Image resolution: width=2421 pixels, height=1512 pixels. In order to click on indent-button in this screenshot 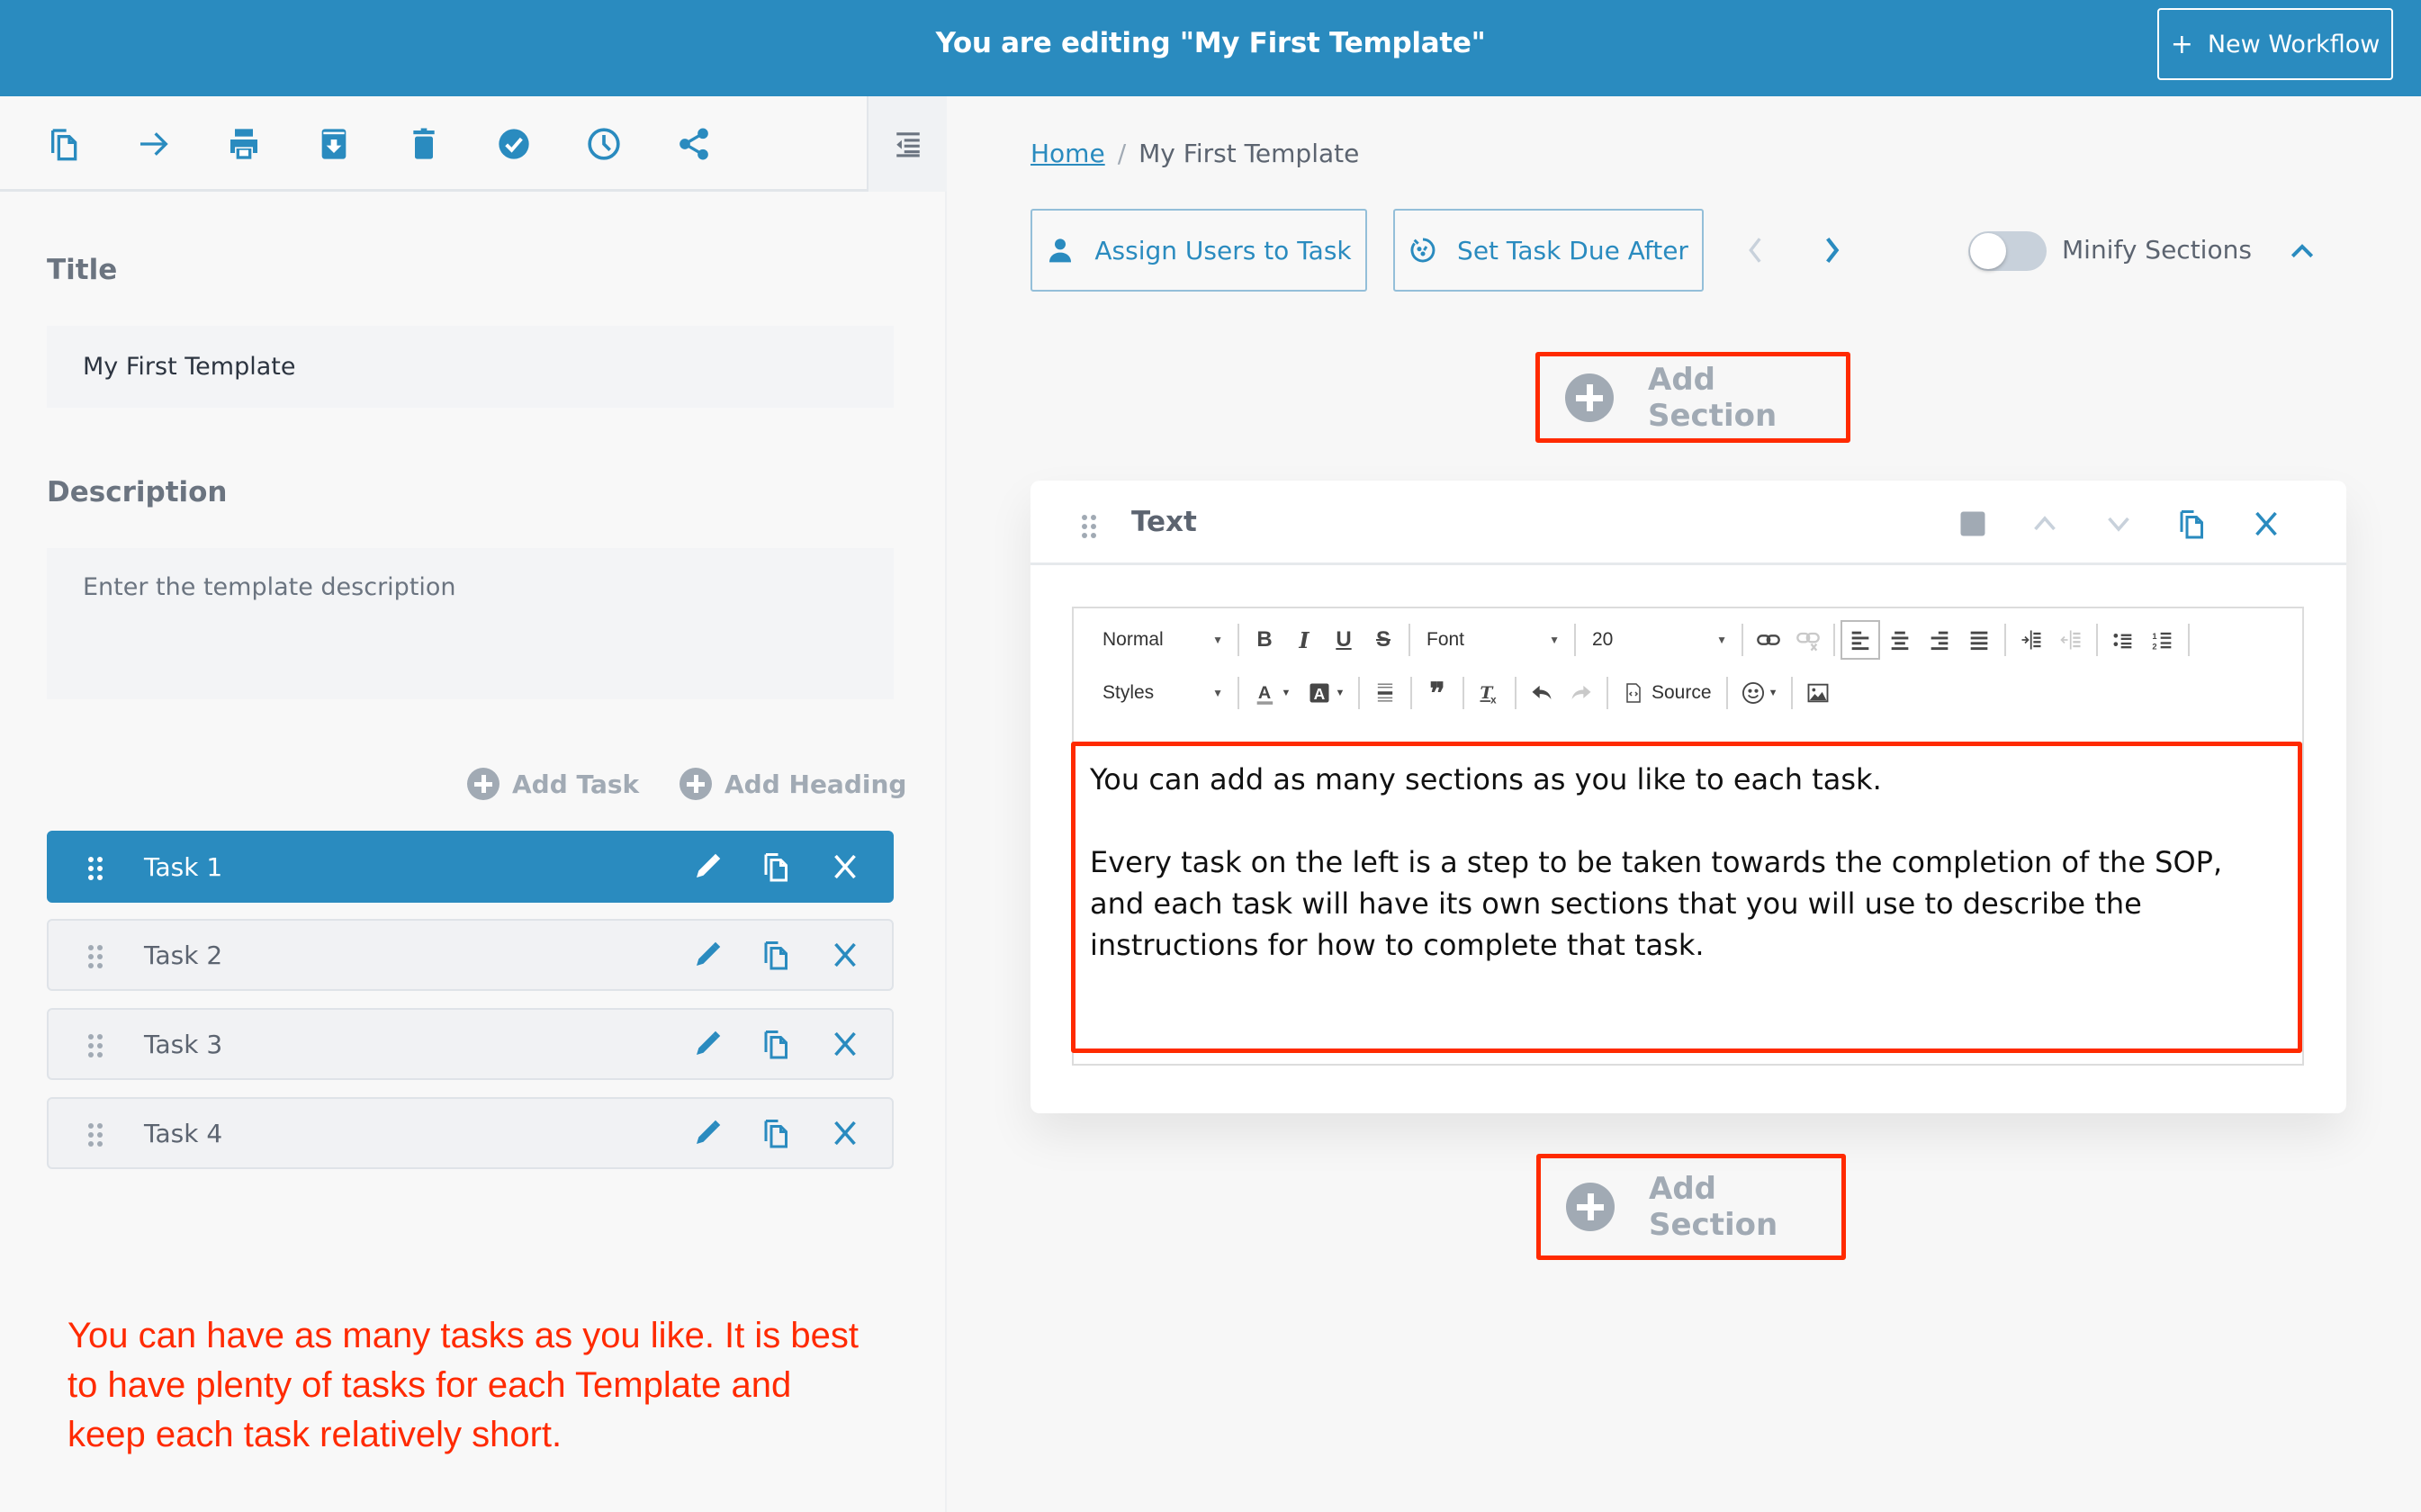, I will do `click(2031, 640)`.